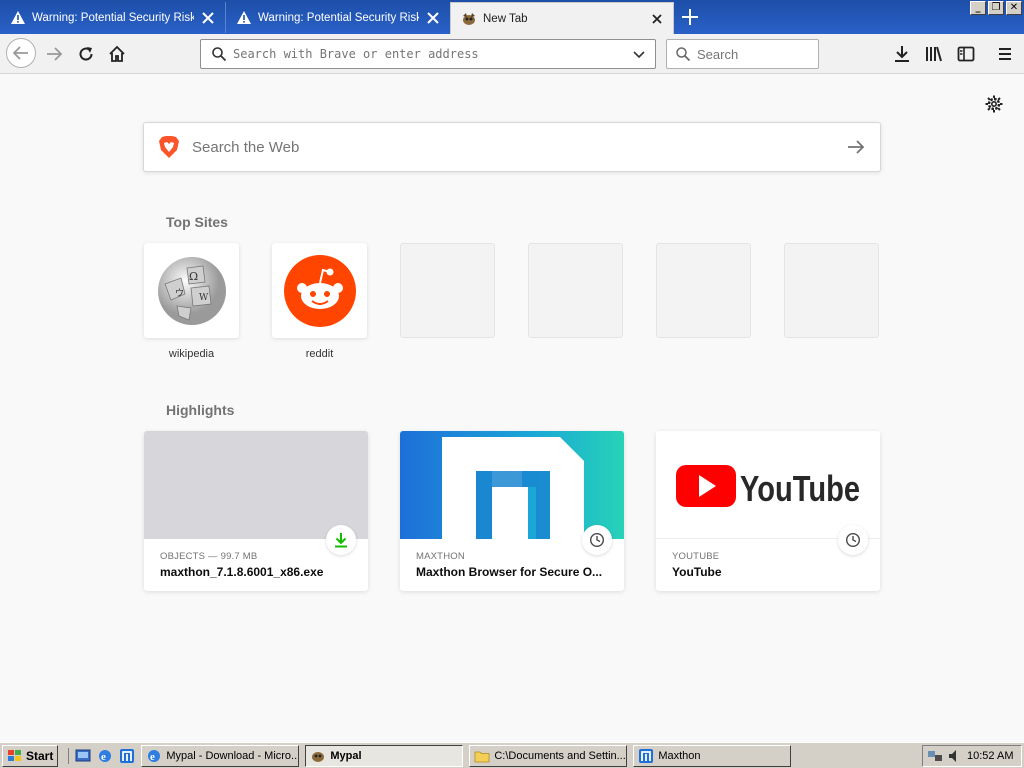 This screenshot has height=768, width=1024. What do you see at coordinates (384, 755) in the screenshot?
I see `taskbar-task-mypal: Mypal` at bounding box center [384, 755].